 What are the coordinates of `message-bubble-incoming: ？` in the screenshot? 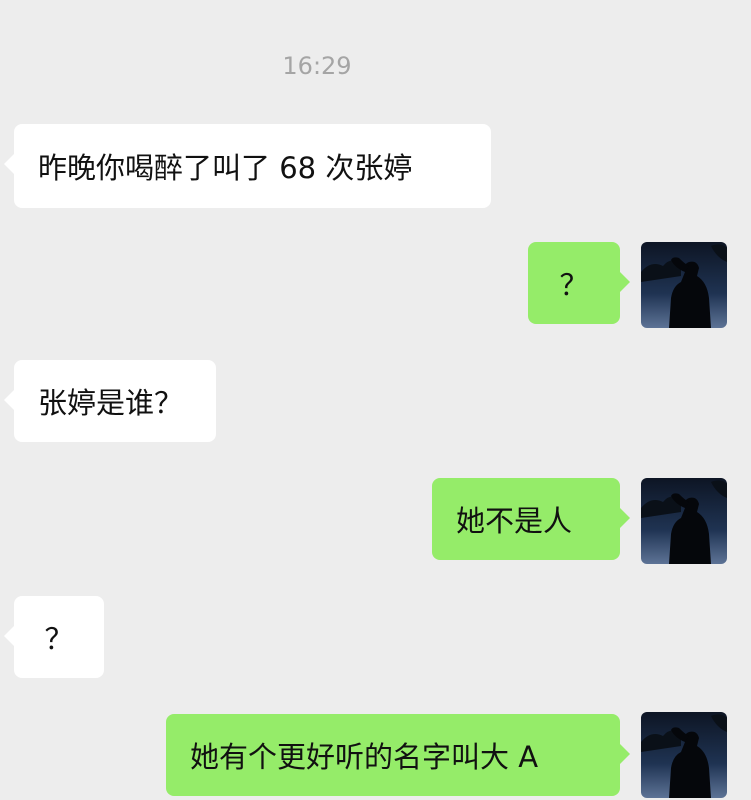 It's located at (54, 637).